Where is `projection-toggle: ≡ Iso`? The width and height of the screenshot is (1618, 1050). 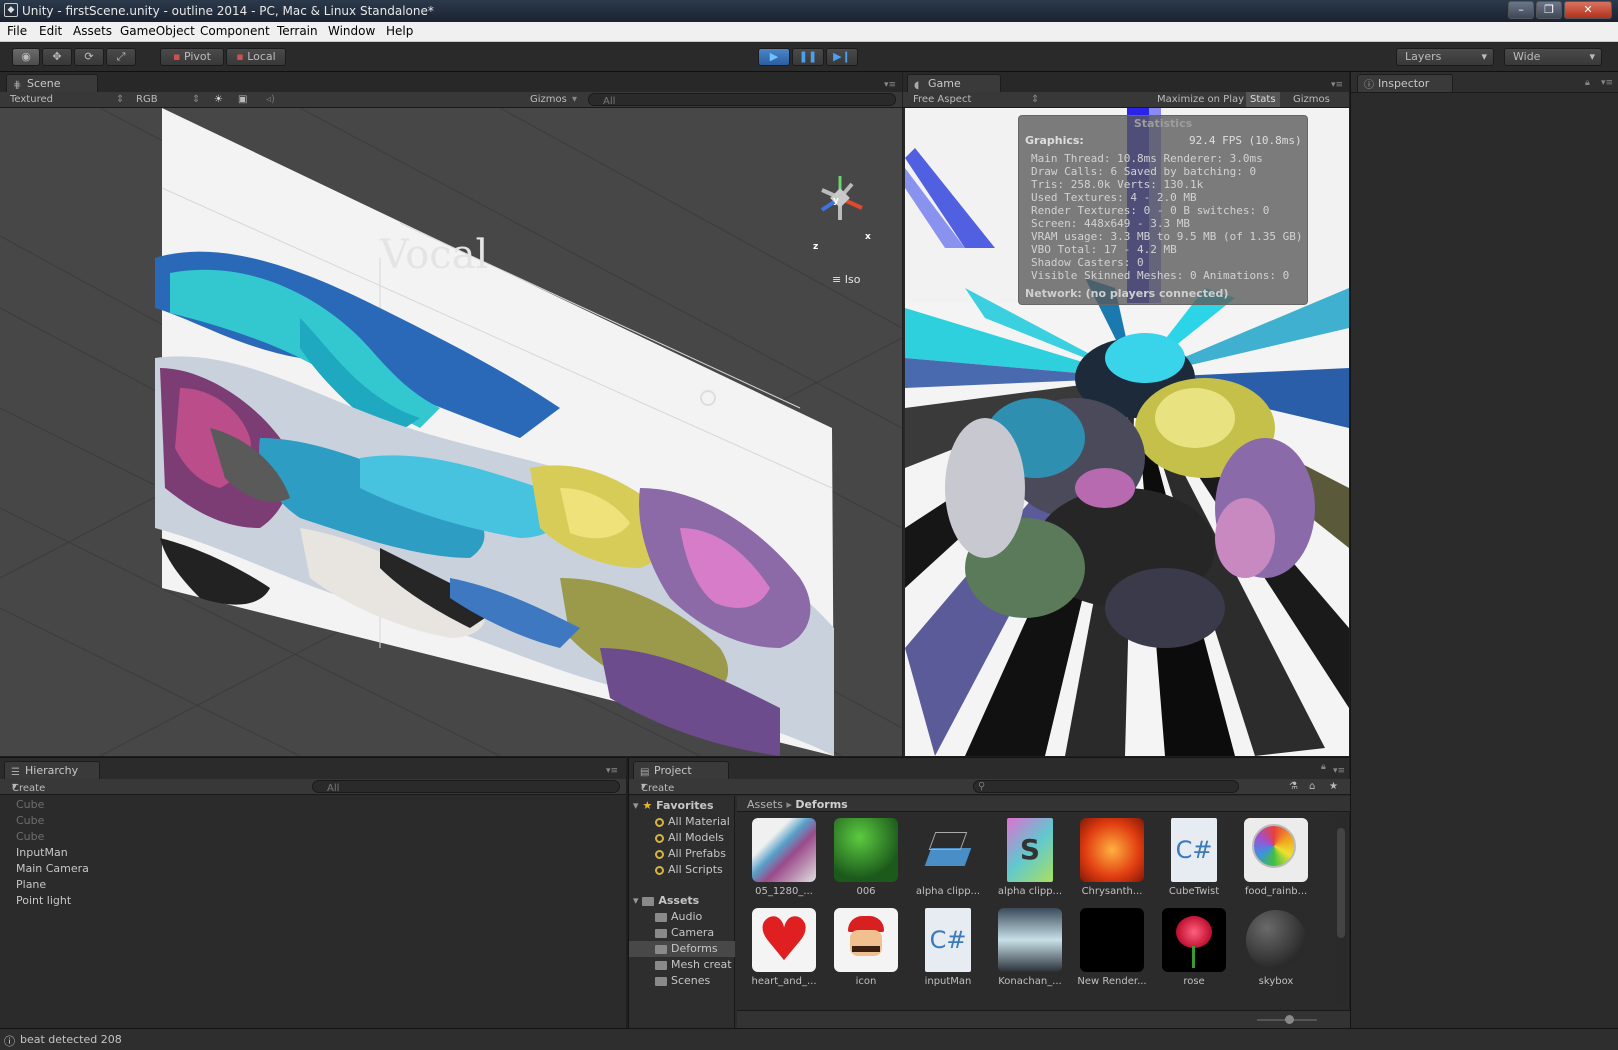 projection-toggle: ≡ Iso is located at coordinates (846, 279).